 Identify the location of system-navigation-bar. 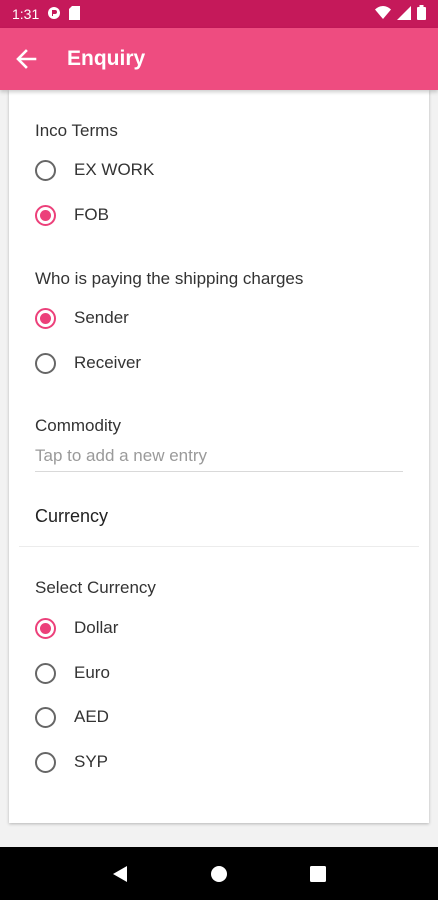
(219, 873).